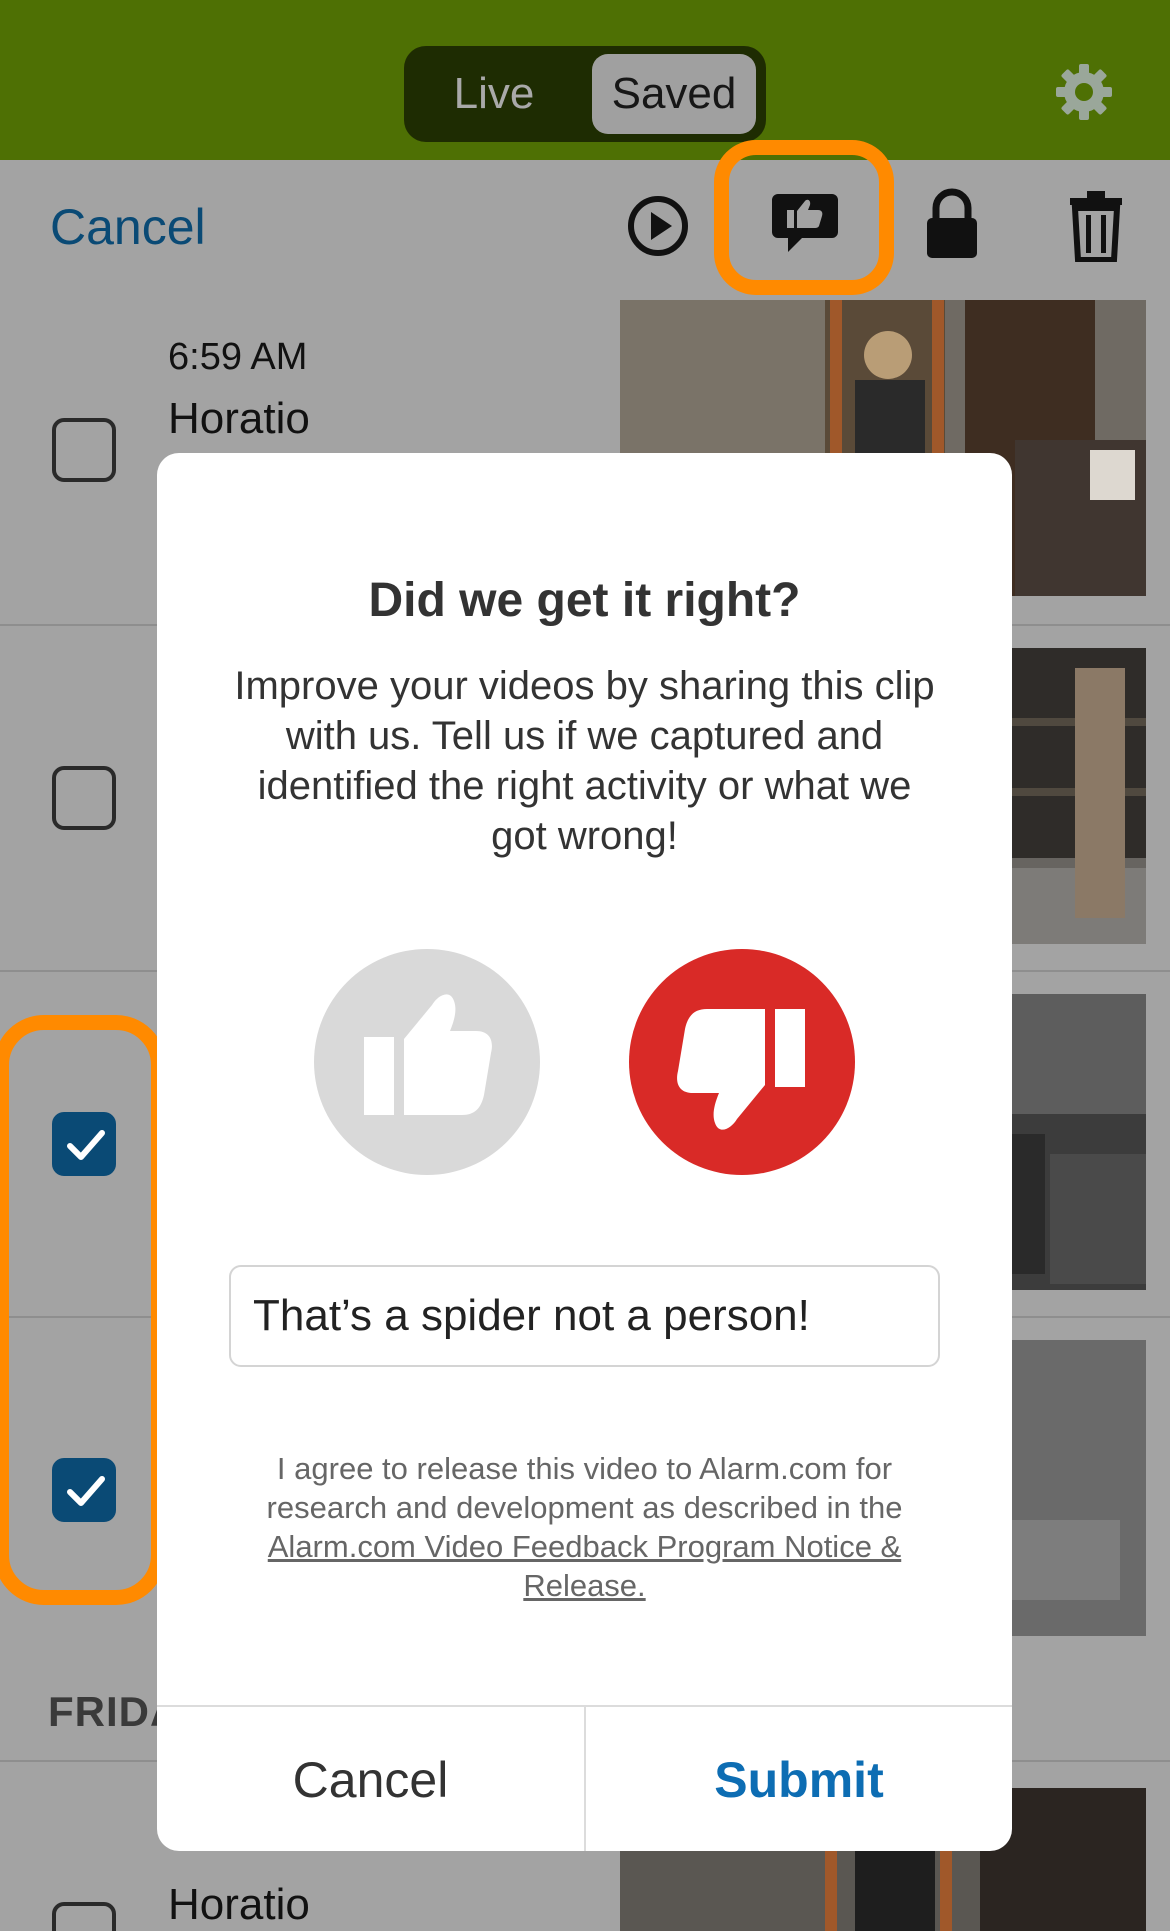  I want to click on feedback-comment-input, so click(584, 1316).